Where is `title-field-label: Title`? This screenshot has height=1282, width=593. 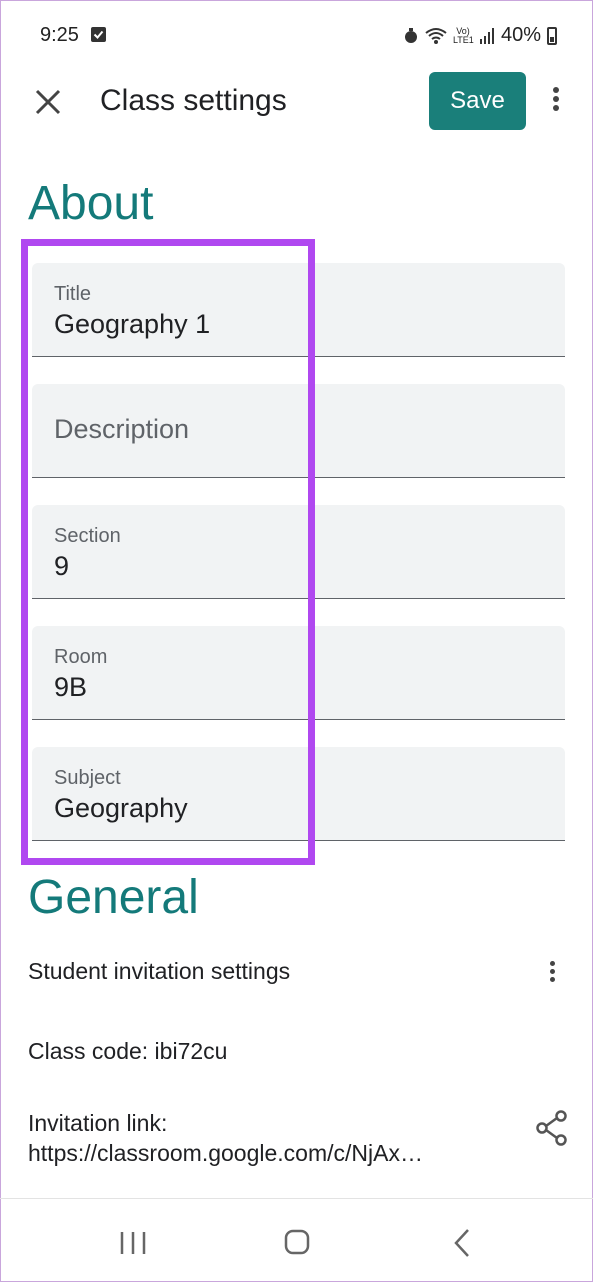 title-field-label: Title is located at coordinates (73, 294).